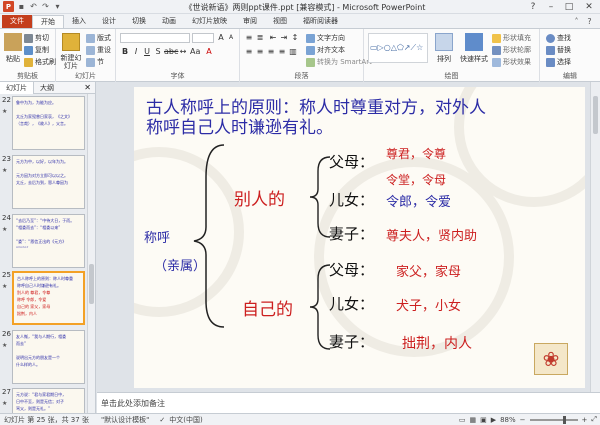 This screenshot has width=600, height=425. Describe the element at coordinates (595, 237) in the screenshot. I see `slide-vertical-scrollbar` at that location.